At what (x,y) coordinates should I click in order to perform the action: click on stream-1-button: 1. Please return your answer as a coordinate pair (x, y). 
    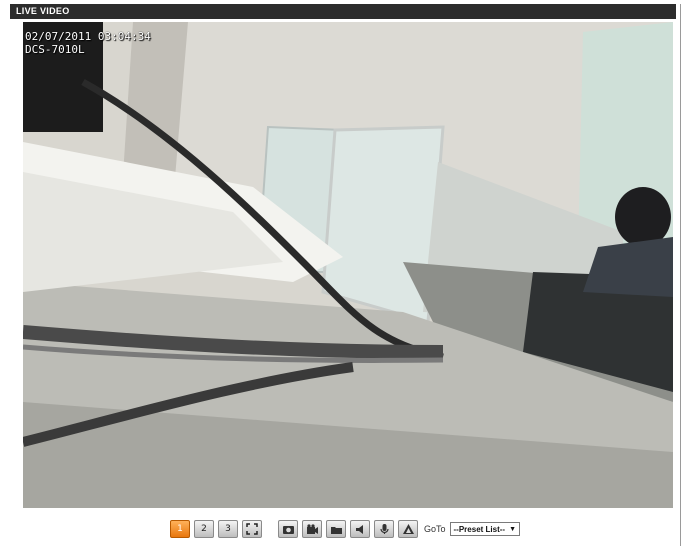
    Looking at the image, I should click on (180, 529).